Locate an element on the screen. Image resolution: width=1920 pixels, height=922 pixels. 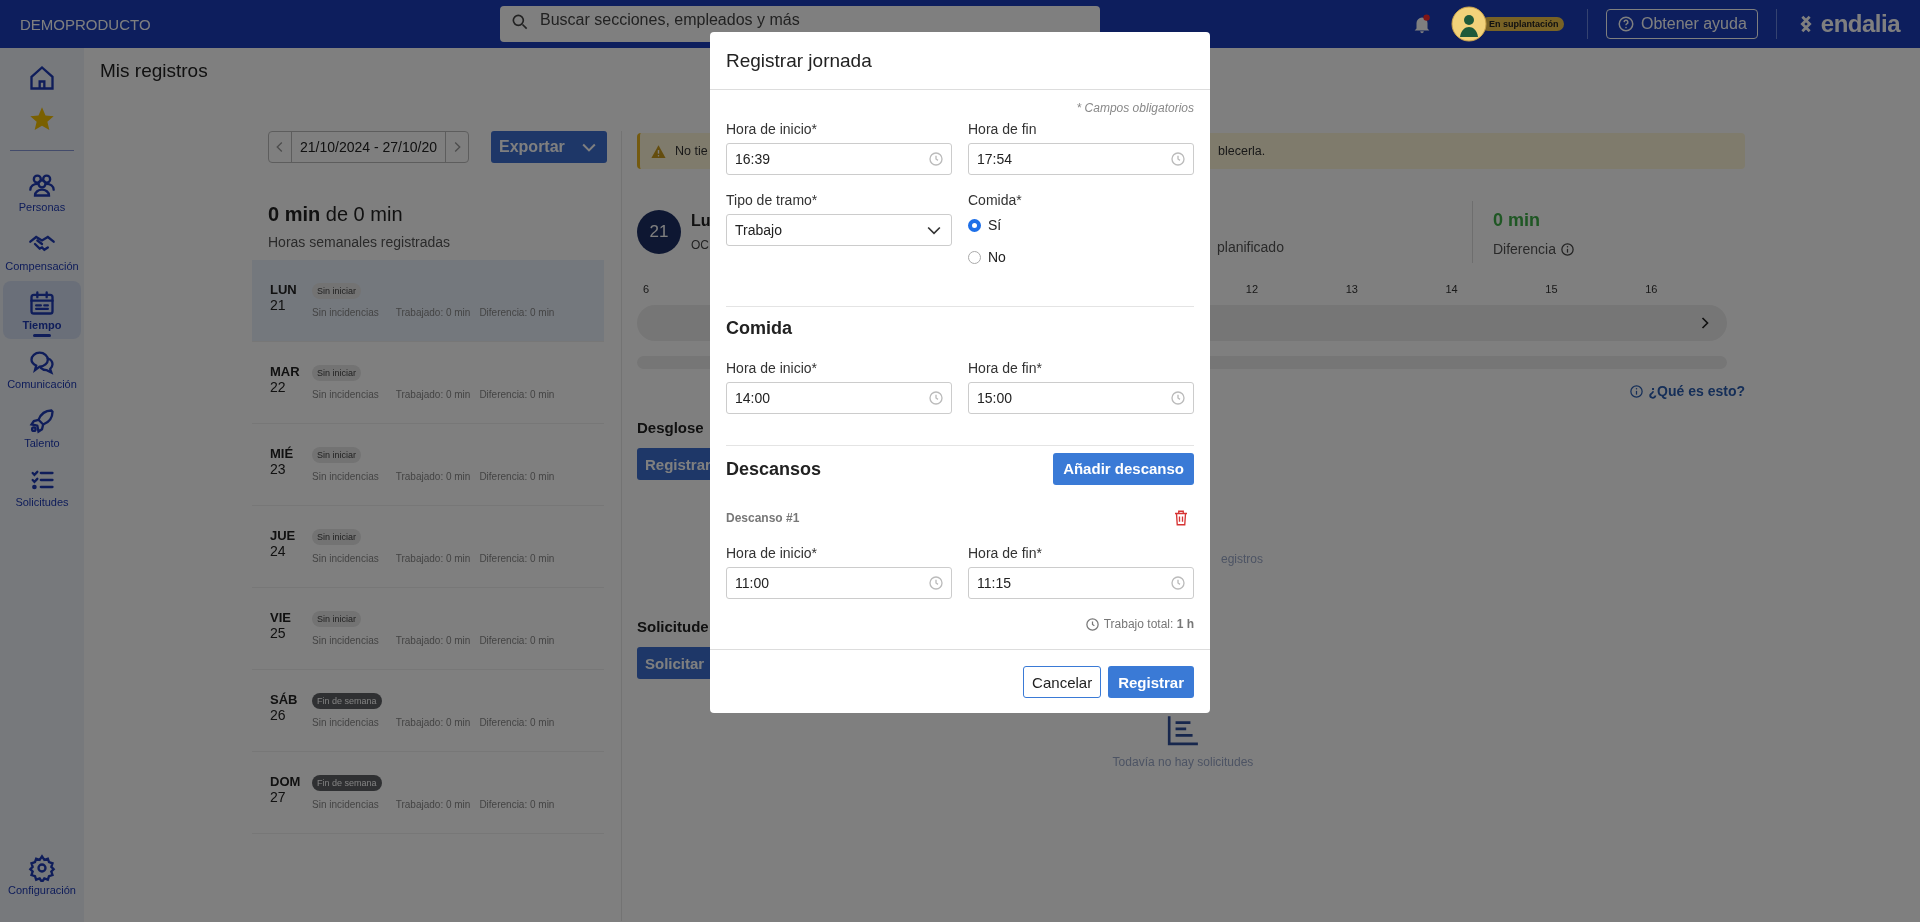
field-label: Tipo de tramo* is located at coordinates (772, 200).